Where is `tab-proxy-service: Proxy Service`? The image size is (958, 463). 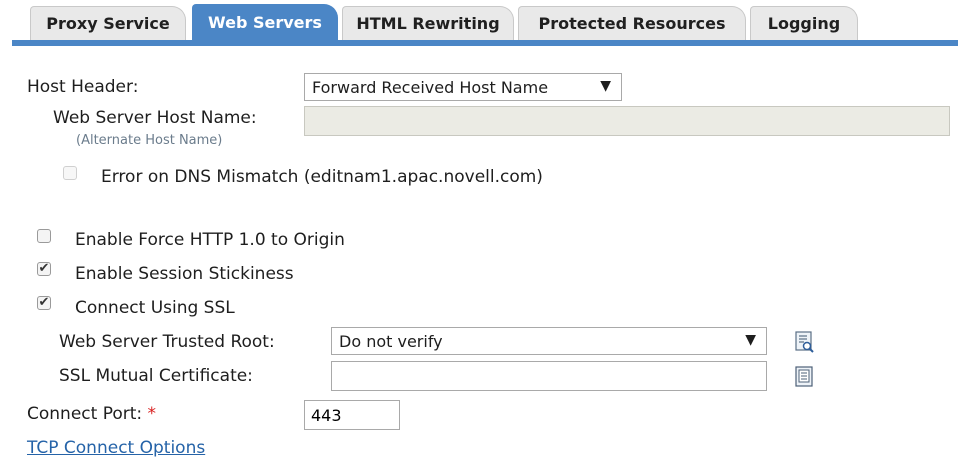
tab-proxy-service: Proxy Service is located at coordinates (108, 23).